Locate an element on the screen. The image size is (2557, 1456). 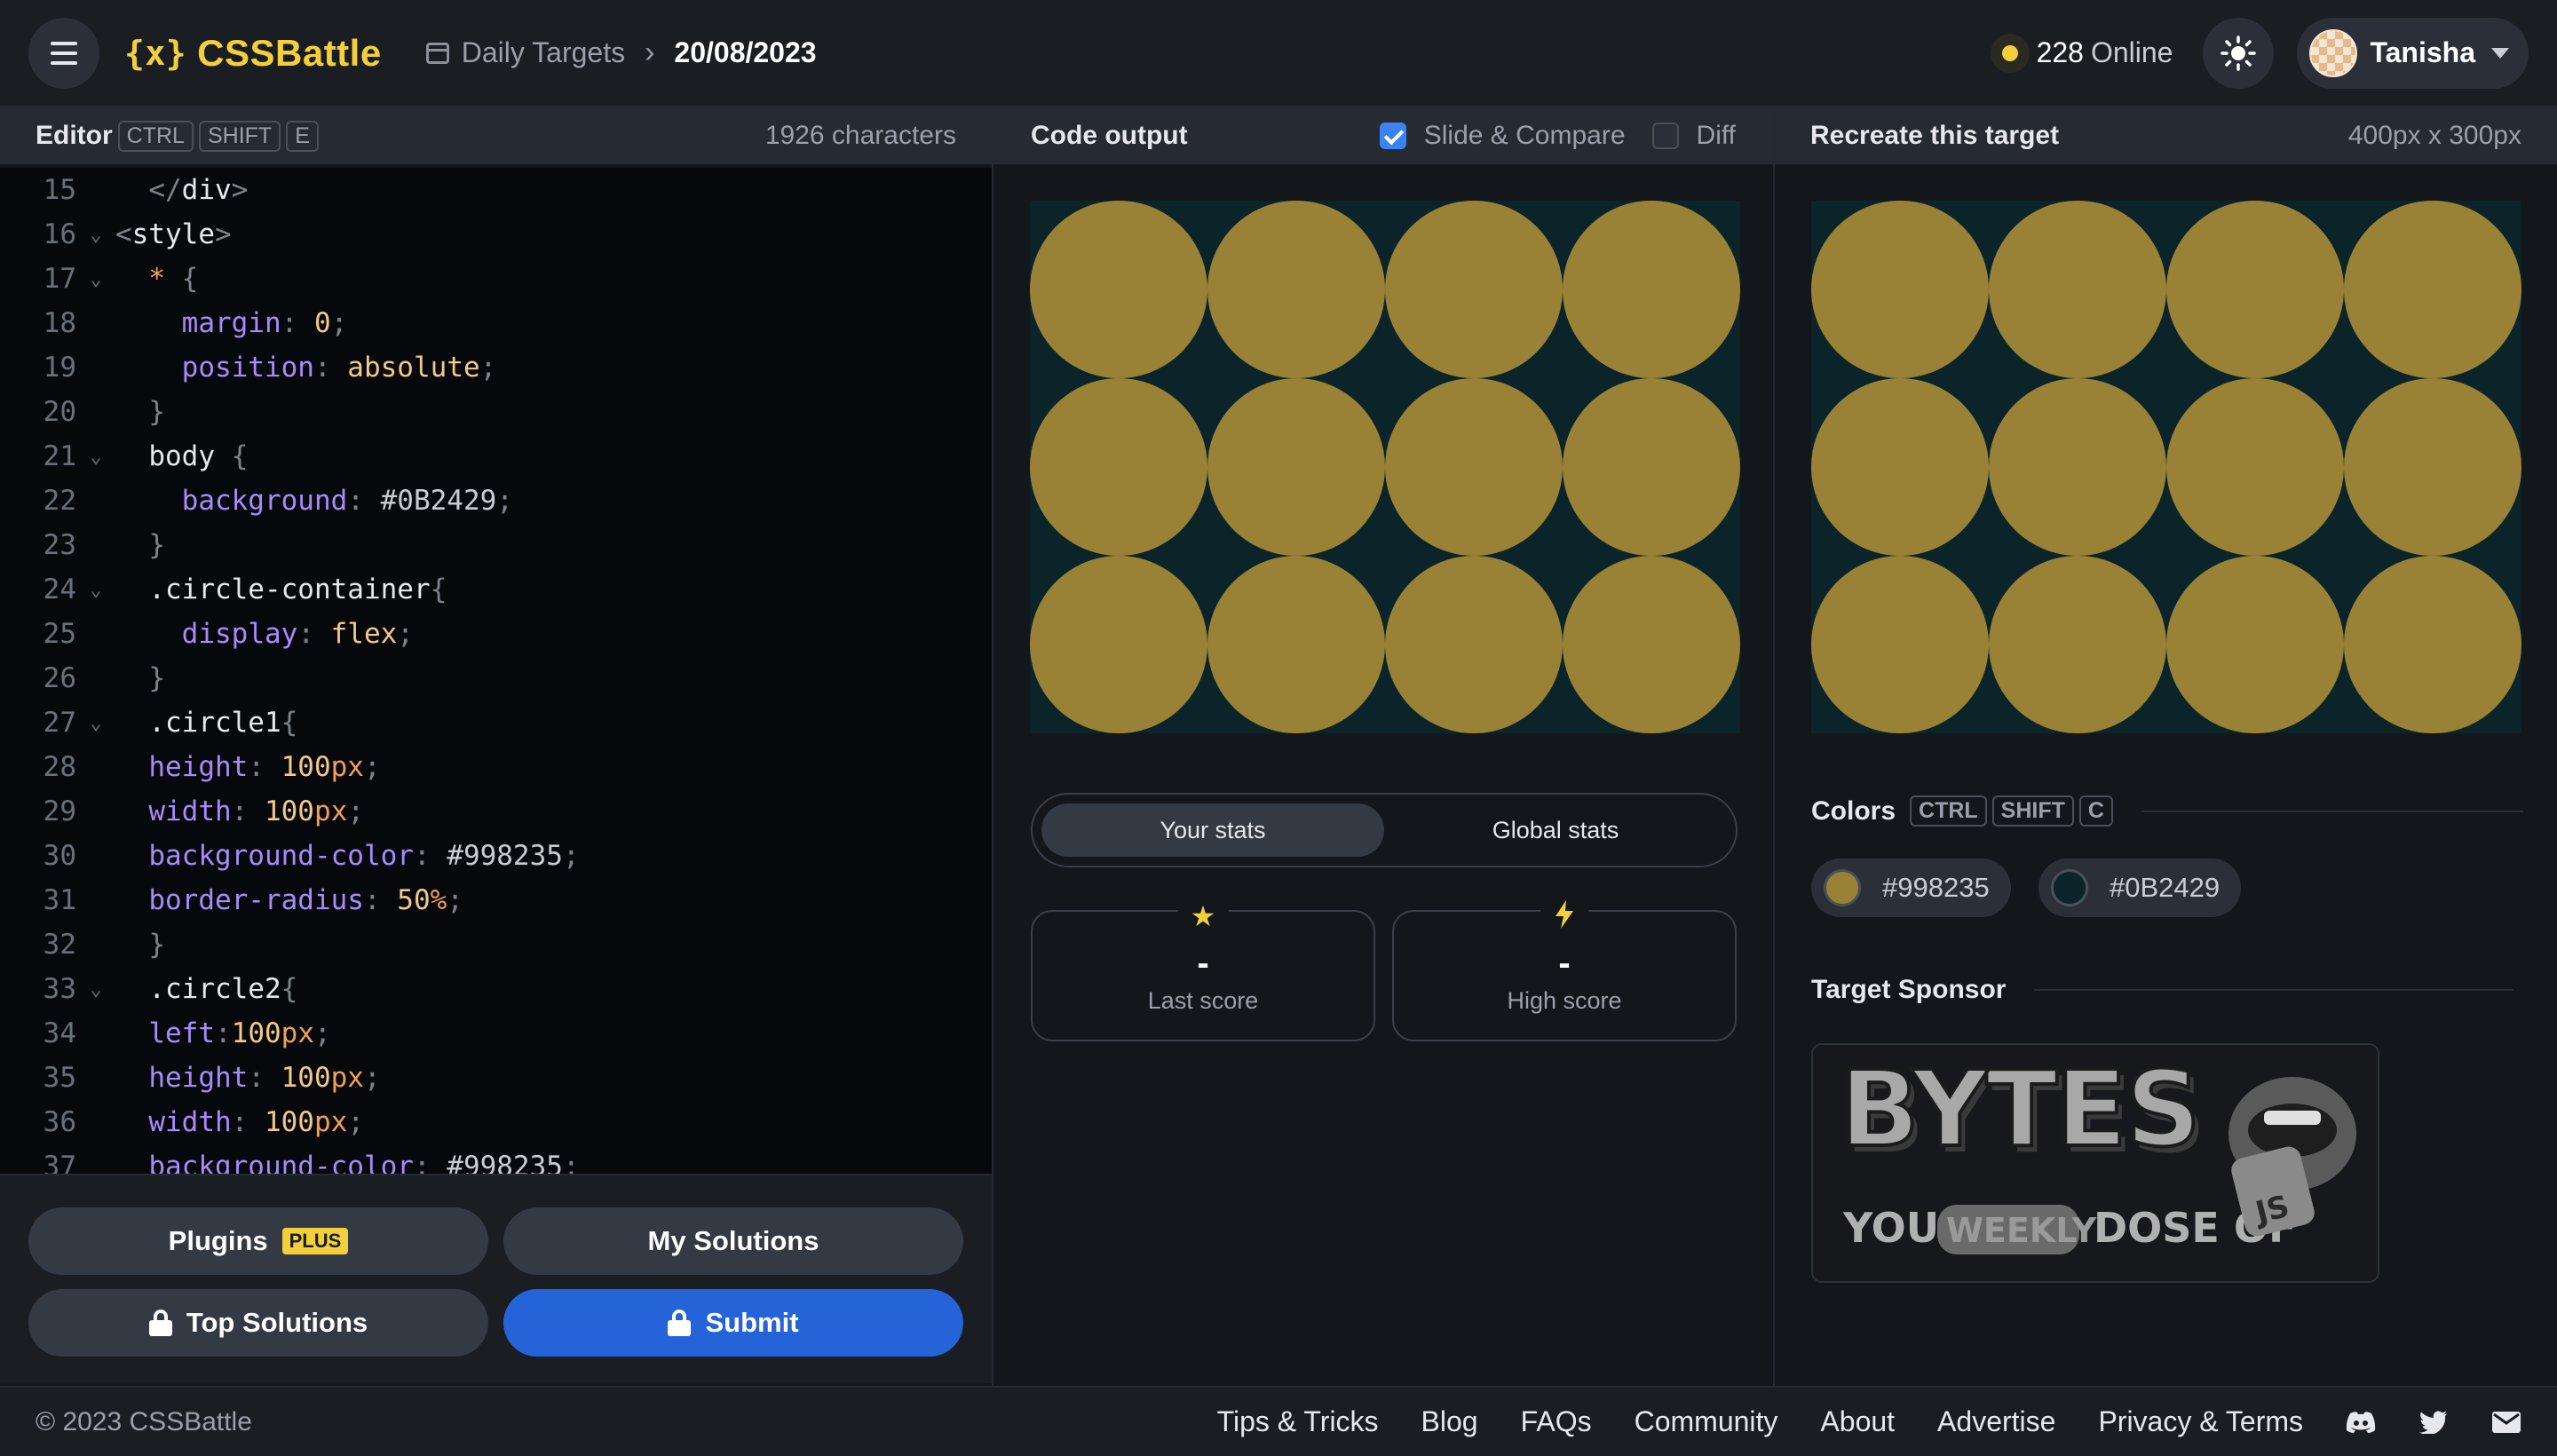
code-line: 22 background: #0B2429; is located at coordinates (496, 501).